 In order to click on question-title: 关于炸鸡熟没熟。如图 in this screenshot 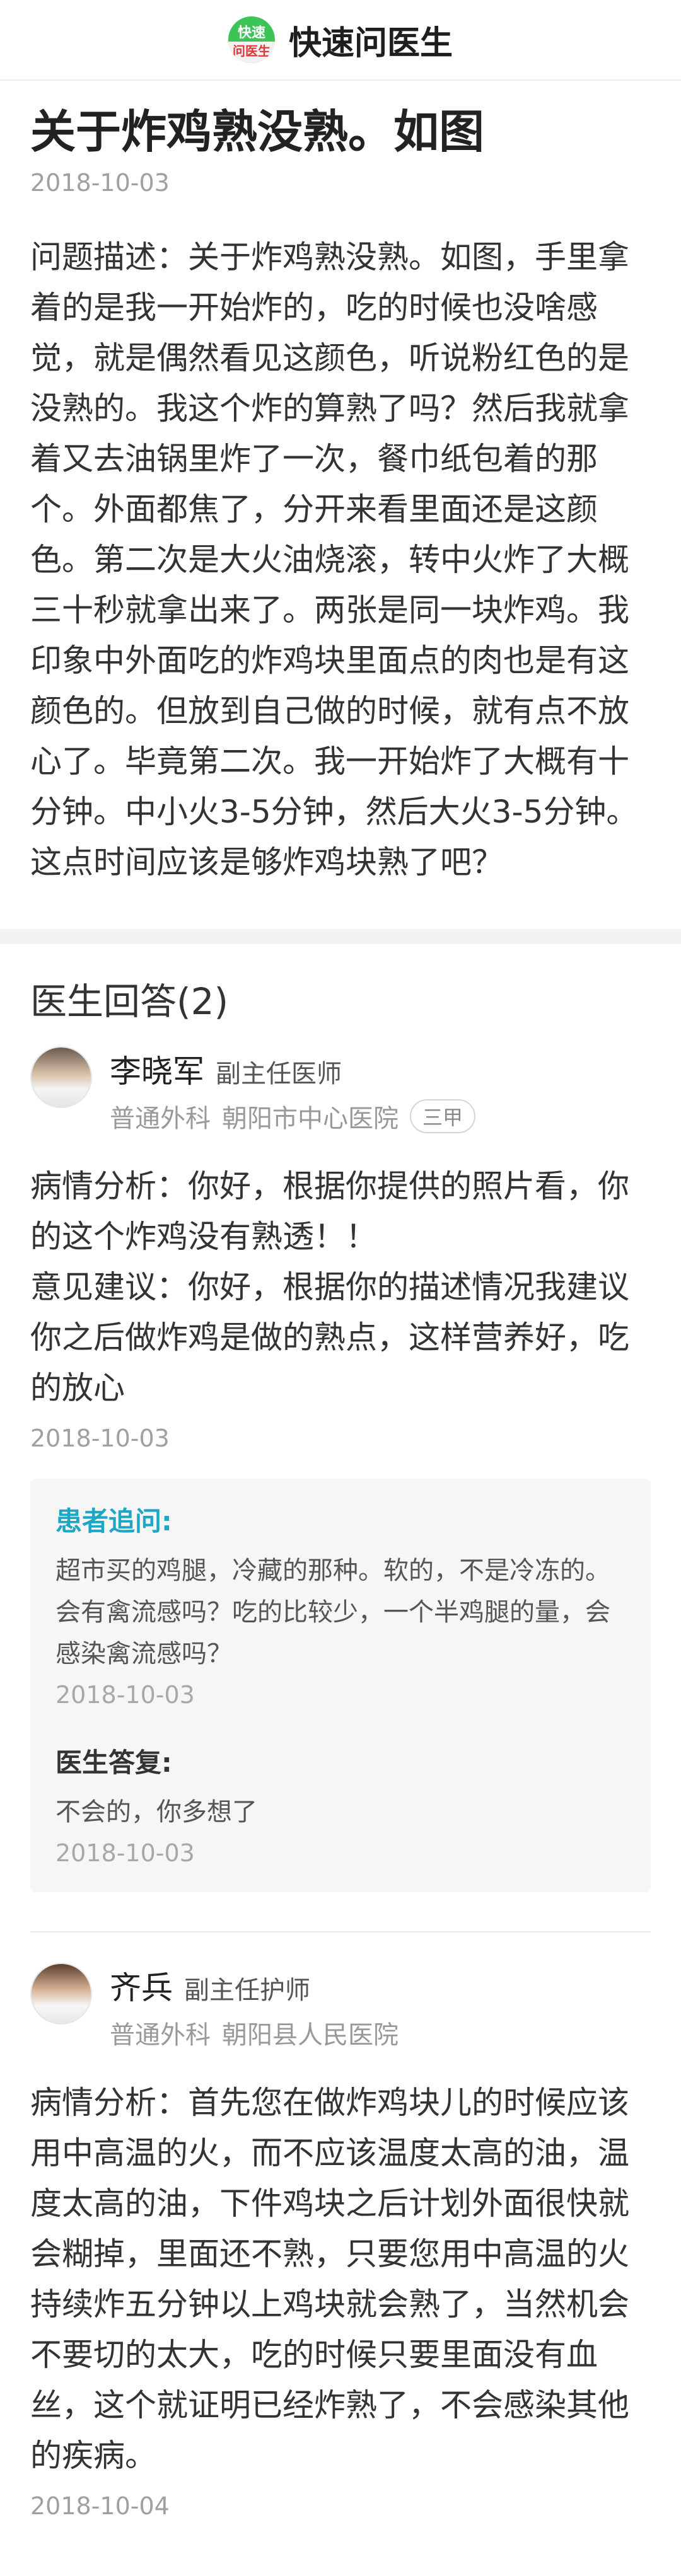, I will do `click(257, 131)`.